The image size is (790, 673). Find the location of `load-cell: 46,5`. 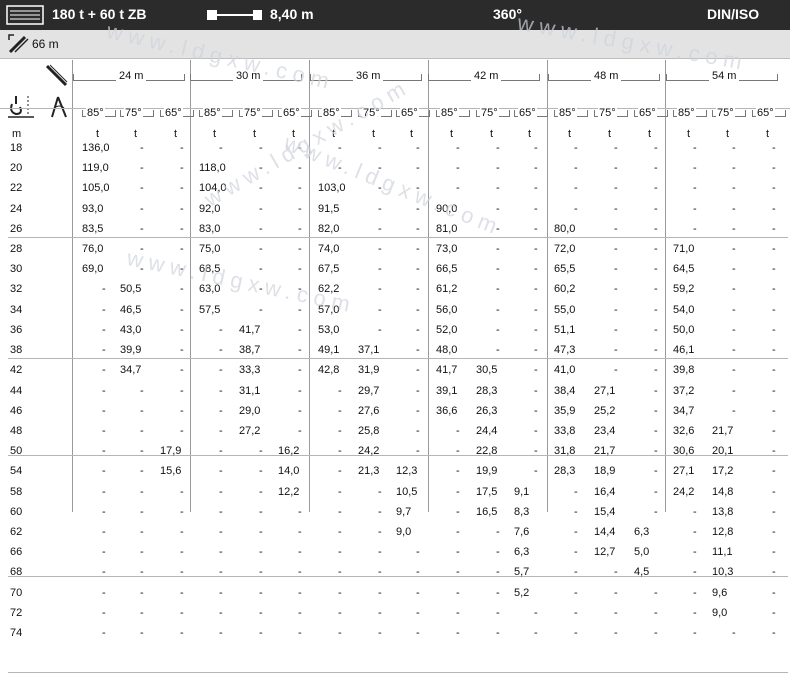

load-cell: 46,5 is located at coordinates (131, 309).